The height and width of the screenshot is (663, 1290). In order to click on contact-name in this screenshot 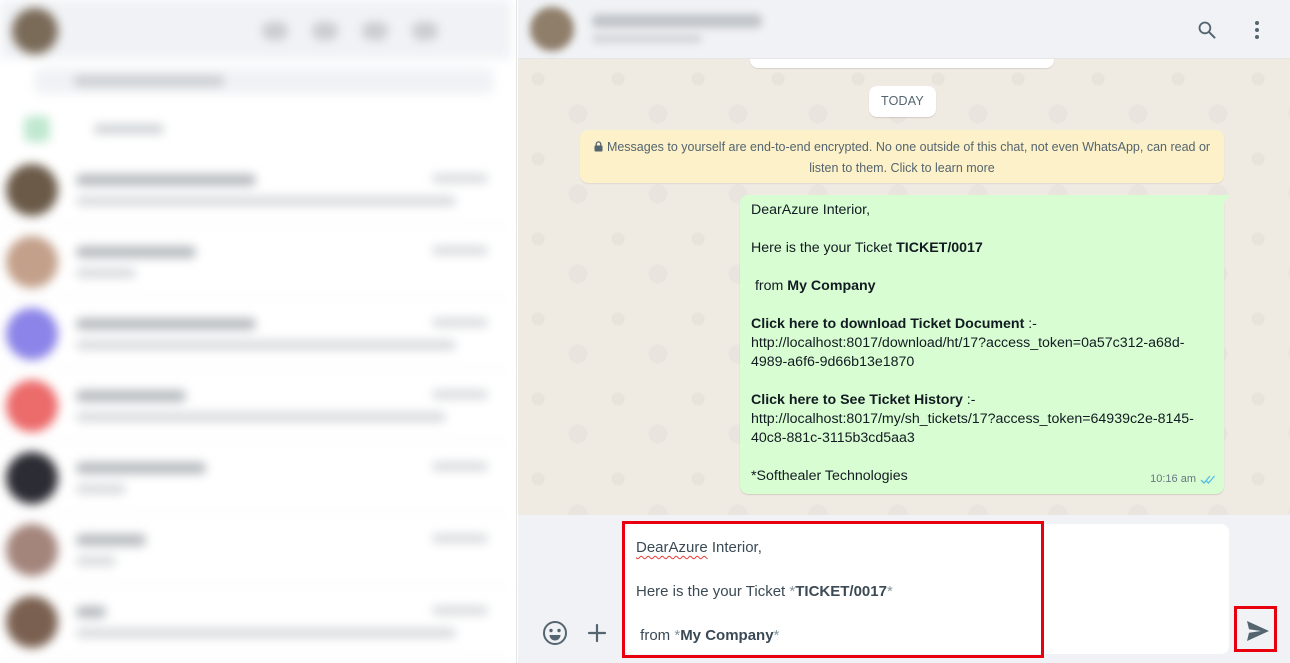, I will do `click(677, 21)`.